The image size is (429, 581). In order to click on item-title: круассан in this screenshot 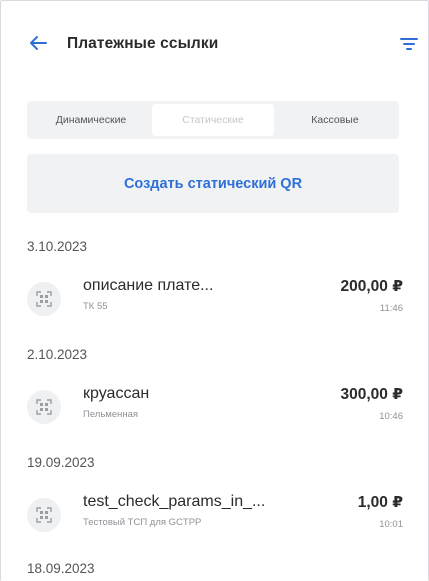, I will do `click(116, 393)`.